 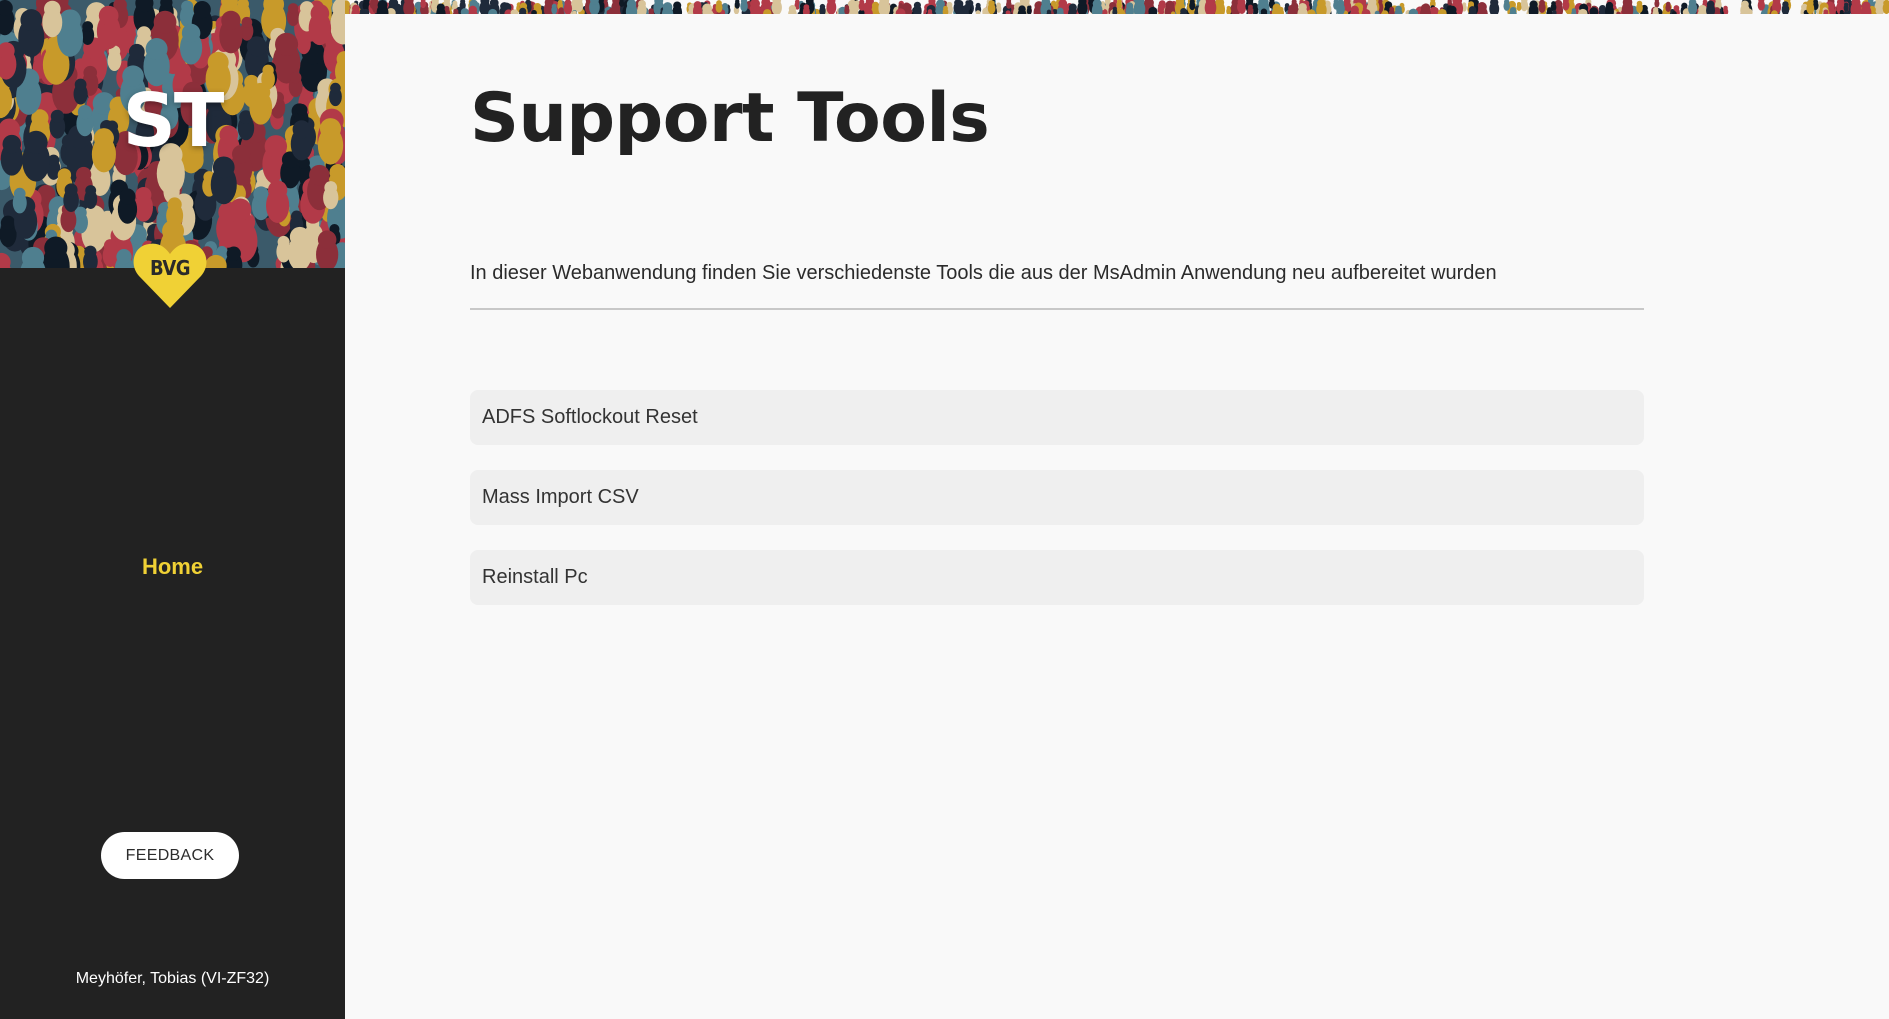 What do you see at coordinates (1057, 309) in the screenshot?
I see `divider` at bounding box center [1057, 309].